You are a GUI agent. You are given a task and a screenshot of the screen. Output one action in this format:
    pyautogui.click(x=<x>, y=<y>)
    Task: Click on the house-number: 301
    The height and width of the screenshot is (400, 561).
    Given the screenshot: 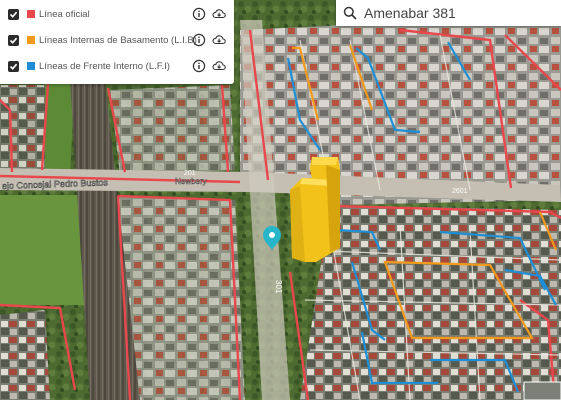 What is the action you would take?
    pyautogui.click(x=278, y=287)
    